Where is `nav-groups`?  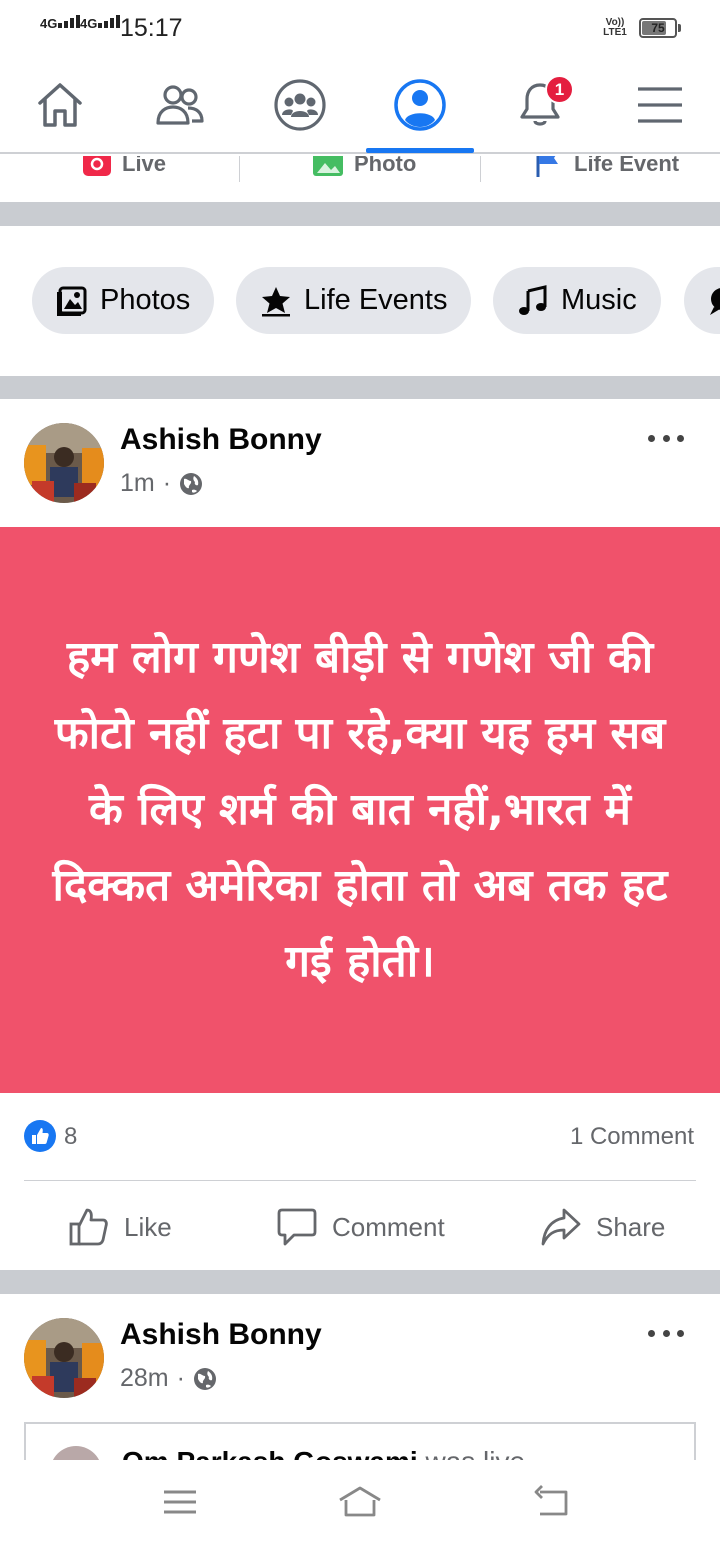
nav-groups is located at coordinates (300, 105).